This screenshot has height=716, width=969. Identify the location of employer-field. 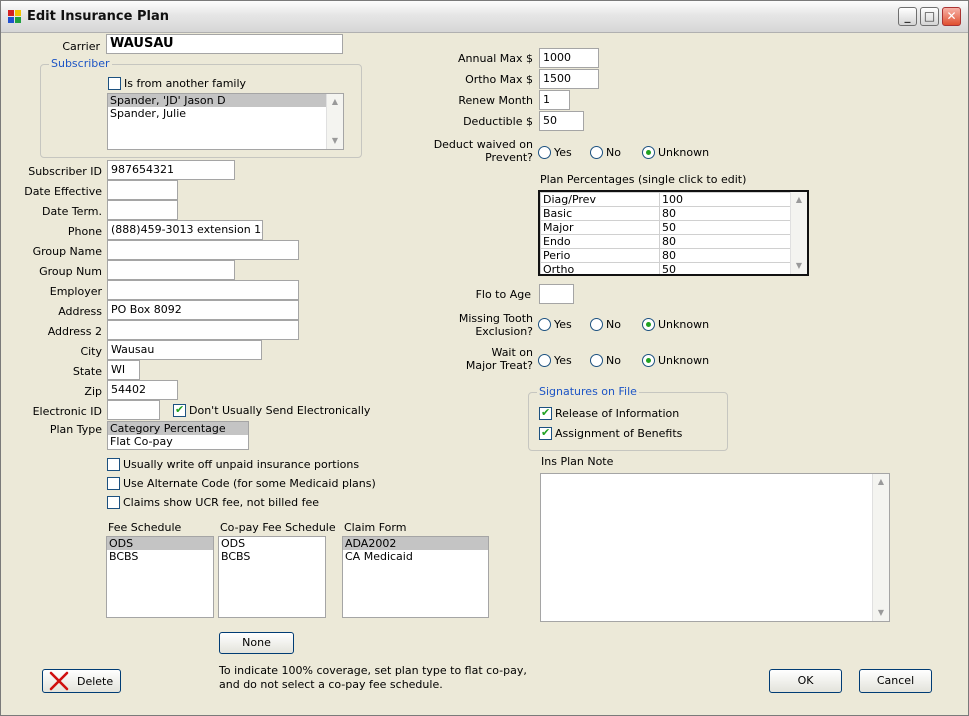
(203, 290).